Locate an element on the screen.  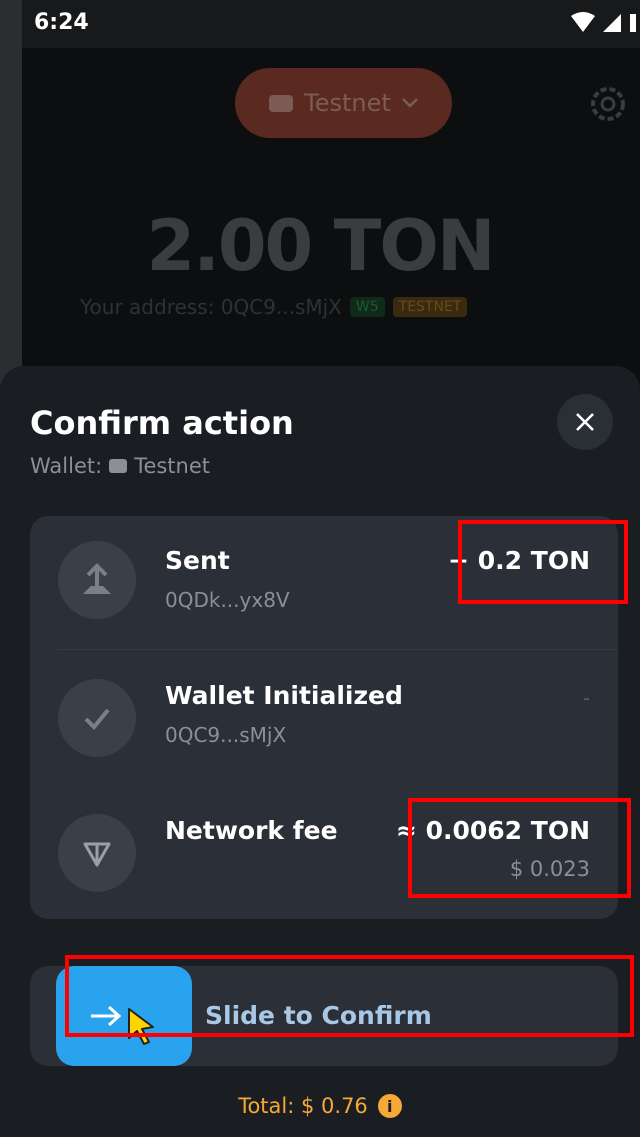
wifi-icon is located at coordinates (582, 22).